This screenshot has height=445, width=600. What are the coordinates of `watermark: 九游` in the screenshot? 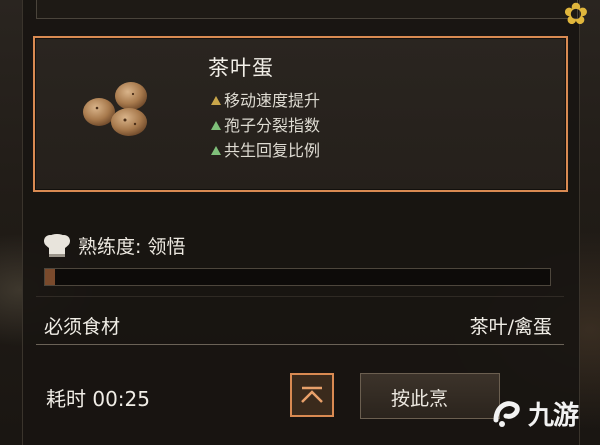 It's located at (544, 413).